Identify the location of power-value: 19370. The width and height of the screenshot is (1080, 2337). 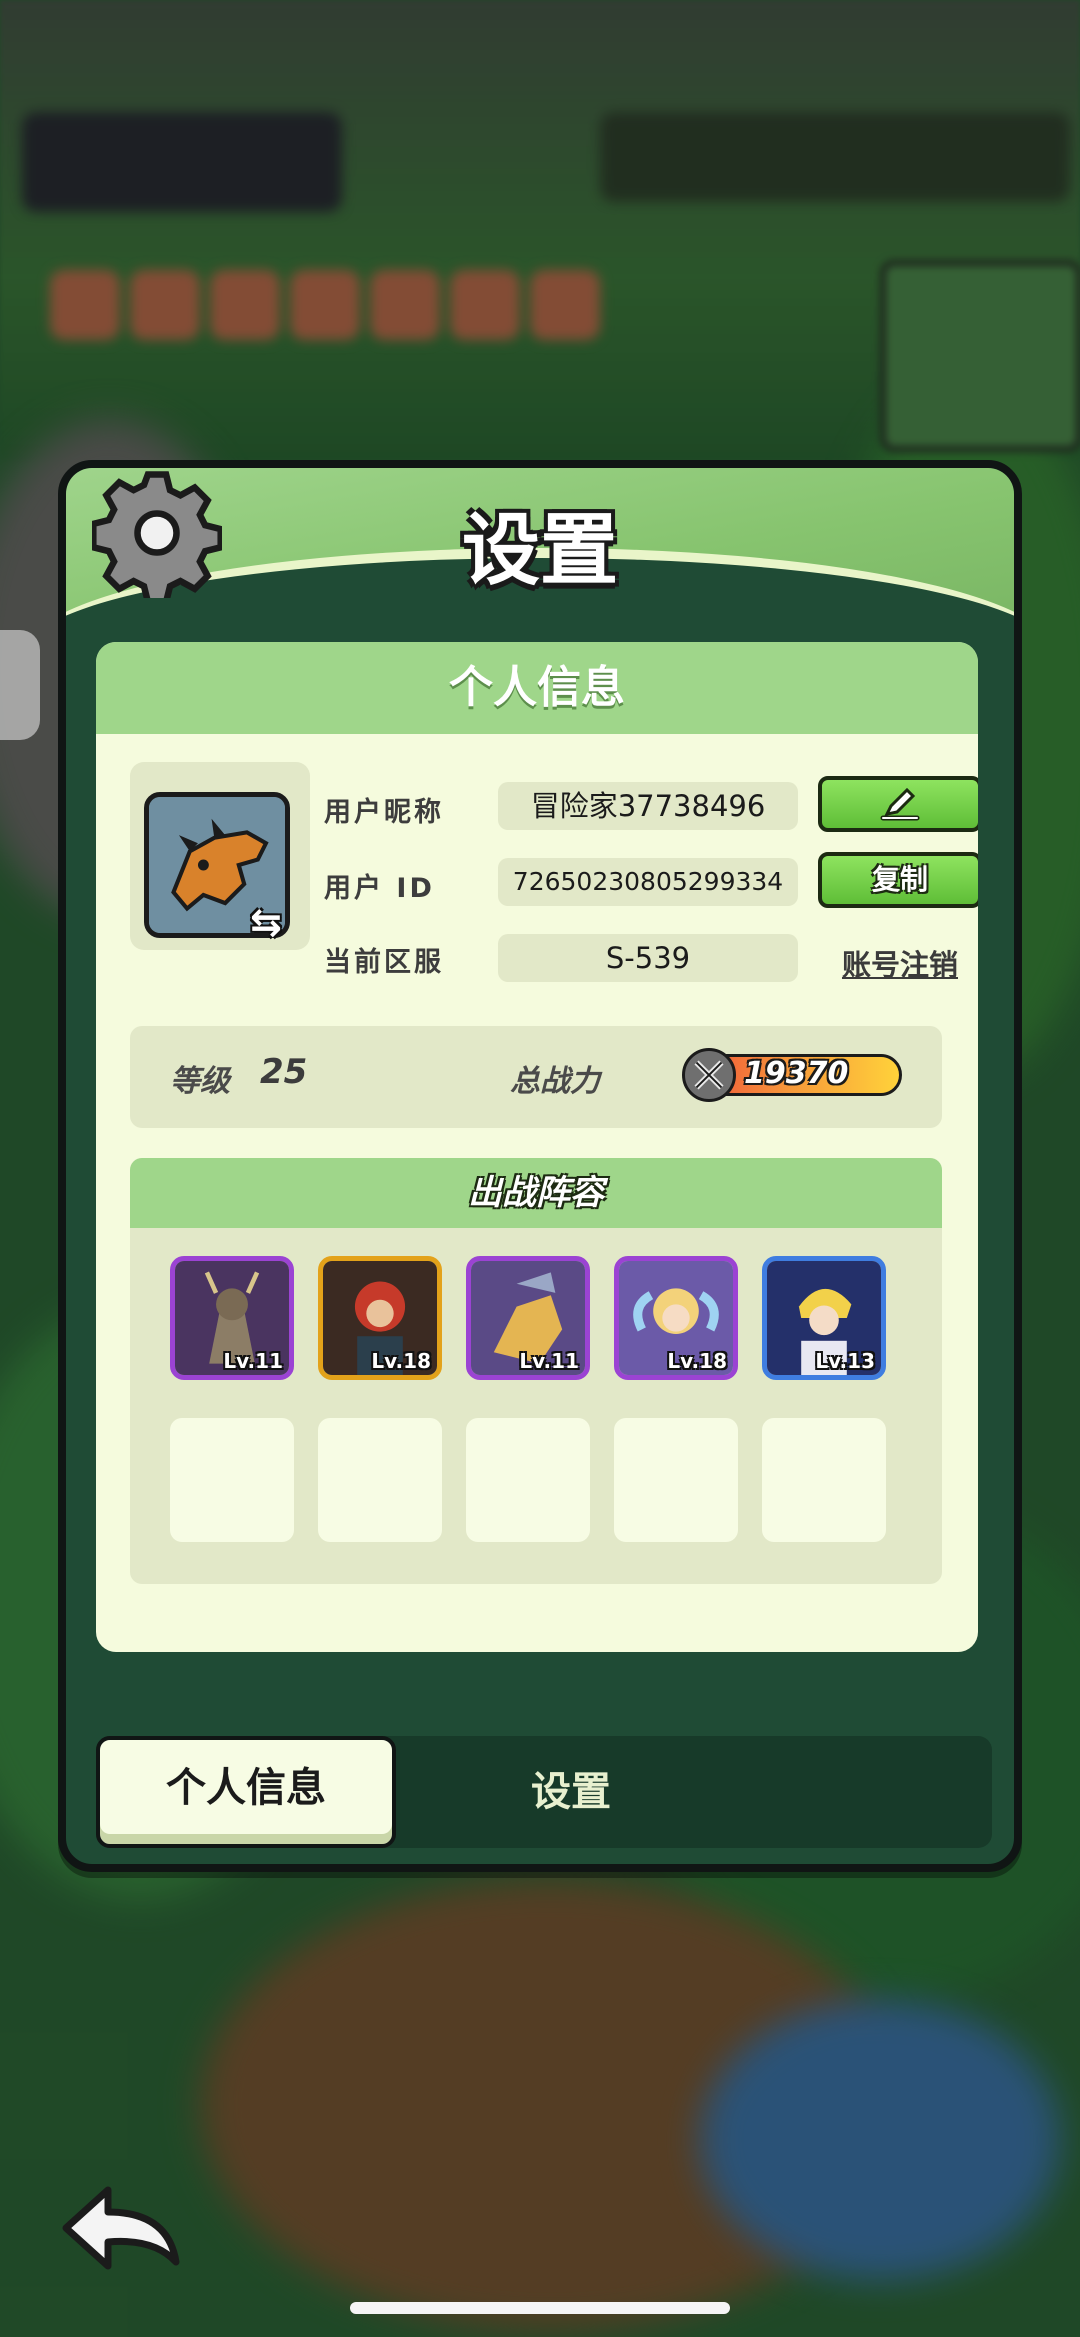
(796, 1073).